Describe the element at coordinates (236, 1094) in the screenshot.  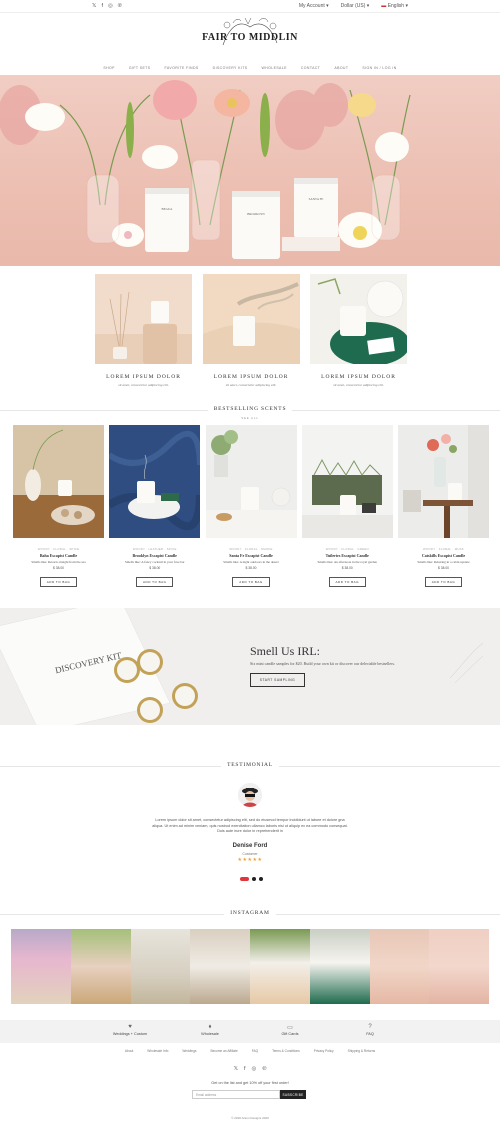
I see `email-input: Email address` at that location.